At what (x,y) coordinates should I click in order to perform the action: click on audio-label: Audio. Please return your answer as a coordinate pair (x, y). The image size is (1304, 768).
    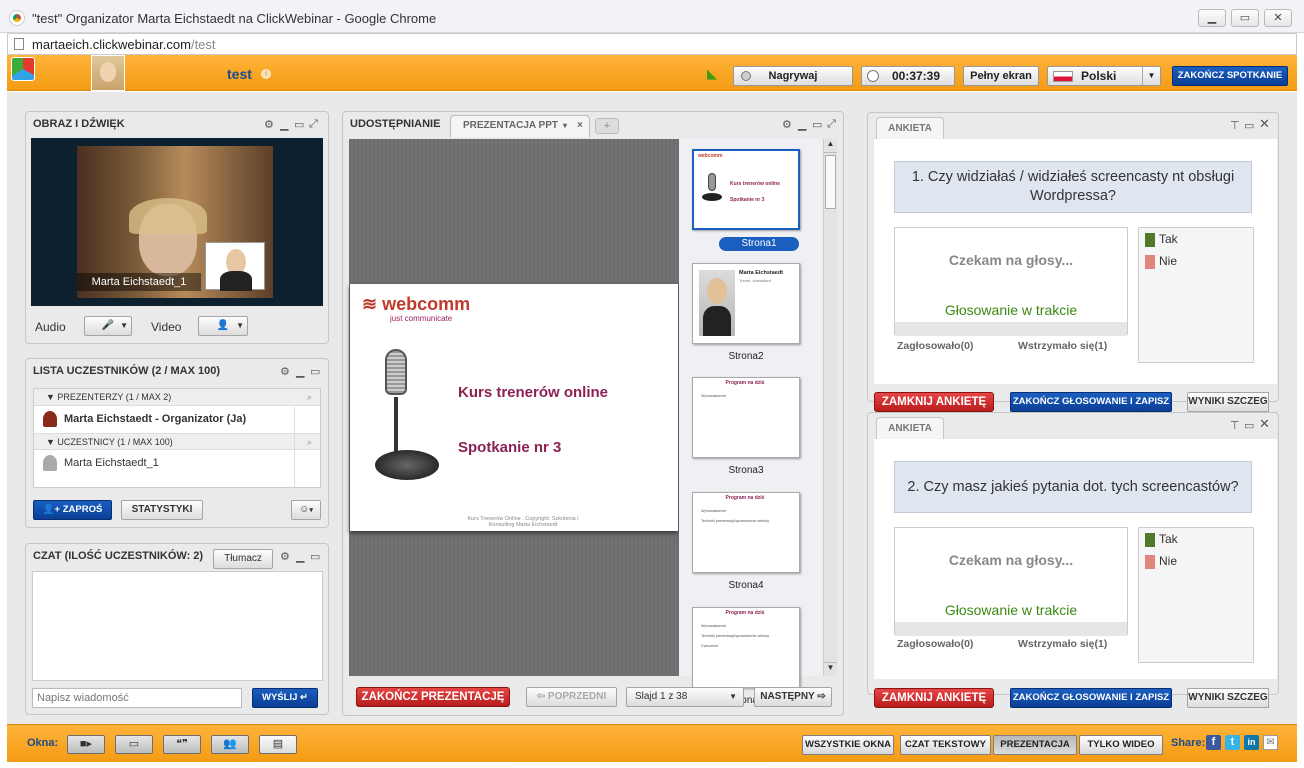
    Looking at the image, I should click on (50, 327).